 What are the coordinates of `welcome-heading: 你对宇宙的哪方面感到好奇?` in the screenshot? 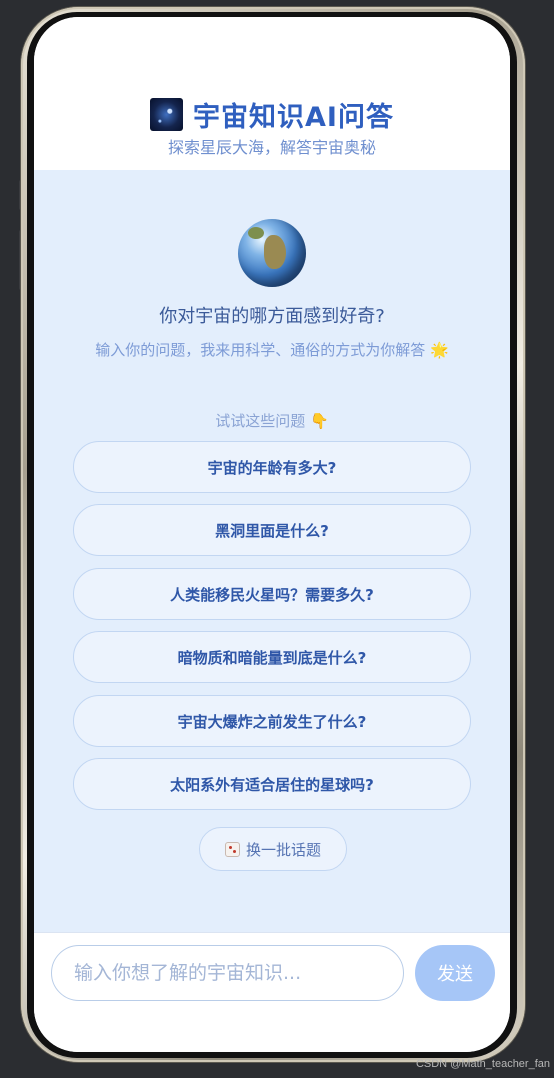 It's located at (272, 316).